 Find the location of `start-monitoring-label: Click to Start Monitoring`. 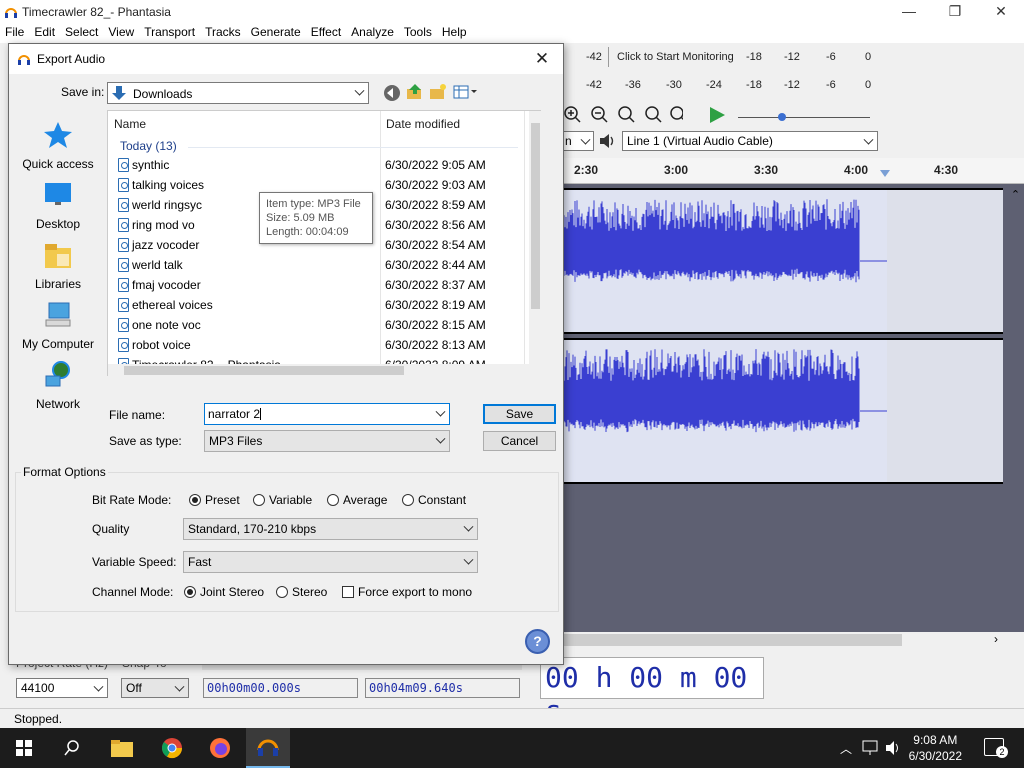

start-monitoring-label: Click to Start Monitoring is located at coordinates (675, 57).